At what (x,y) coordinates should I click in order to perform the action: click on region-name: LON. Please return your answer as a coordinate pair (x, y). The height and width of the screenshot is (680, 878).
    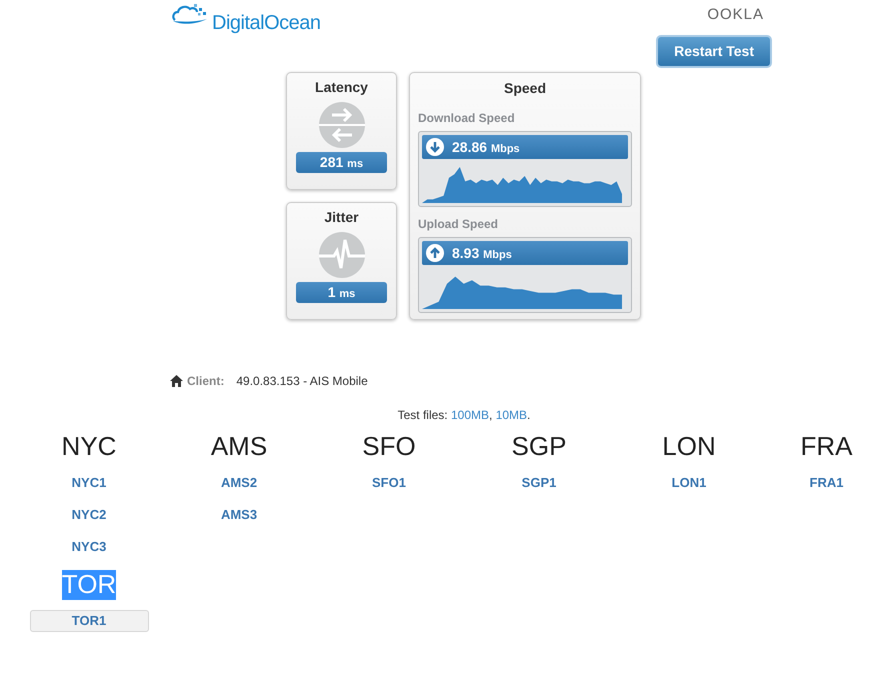
    Looking at the image, I should click on (689, 447).